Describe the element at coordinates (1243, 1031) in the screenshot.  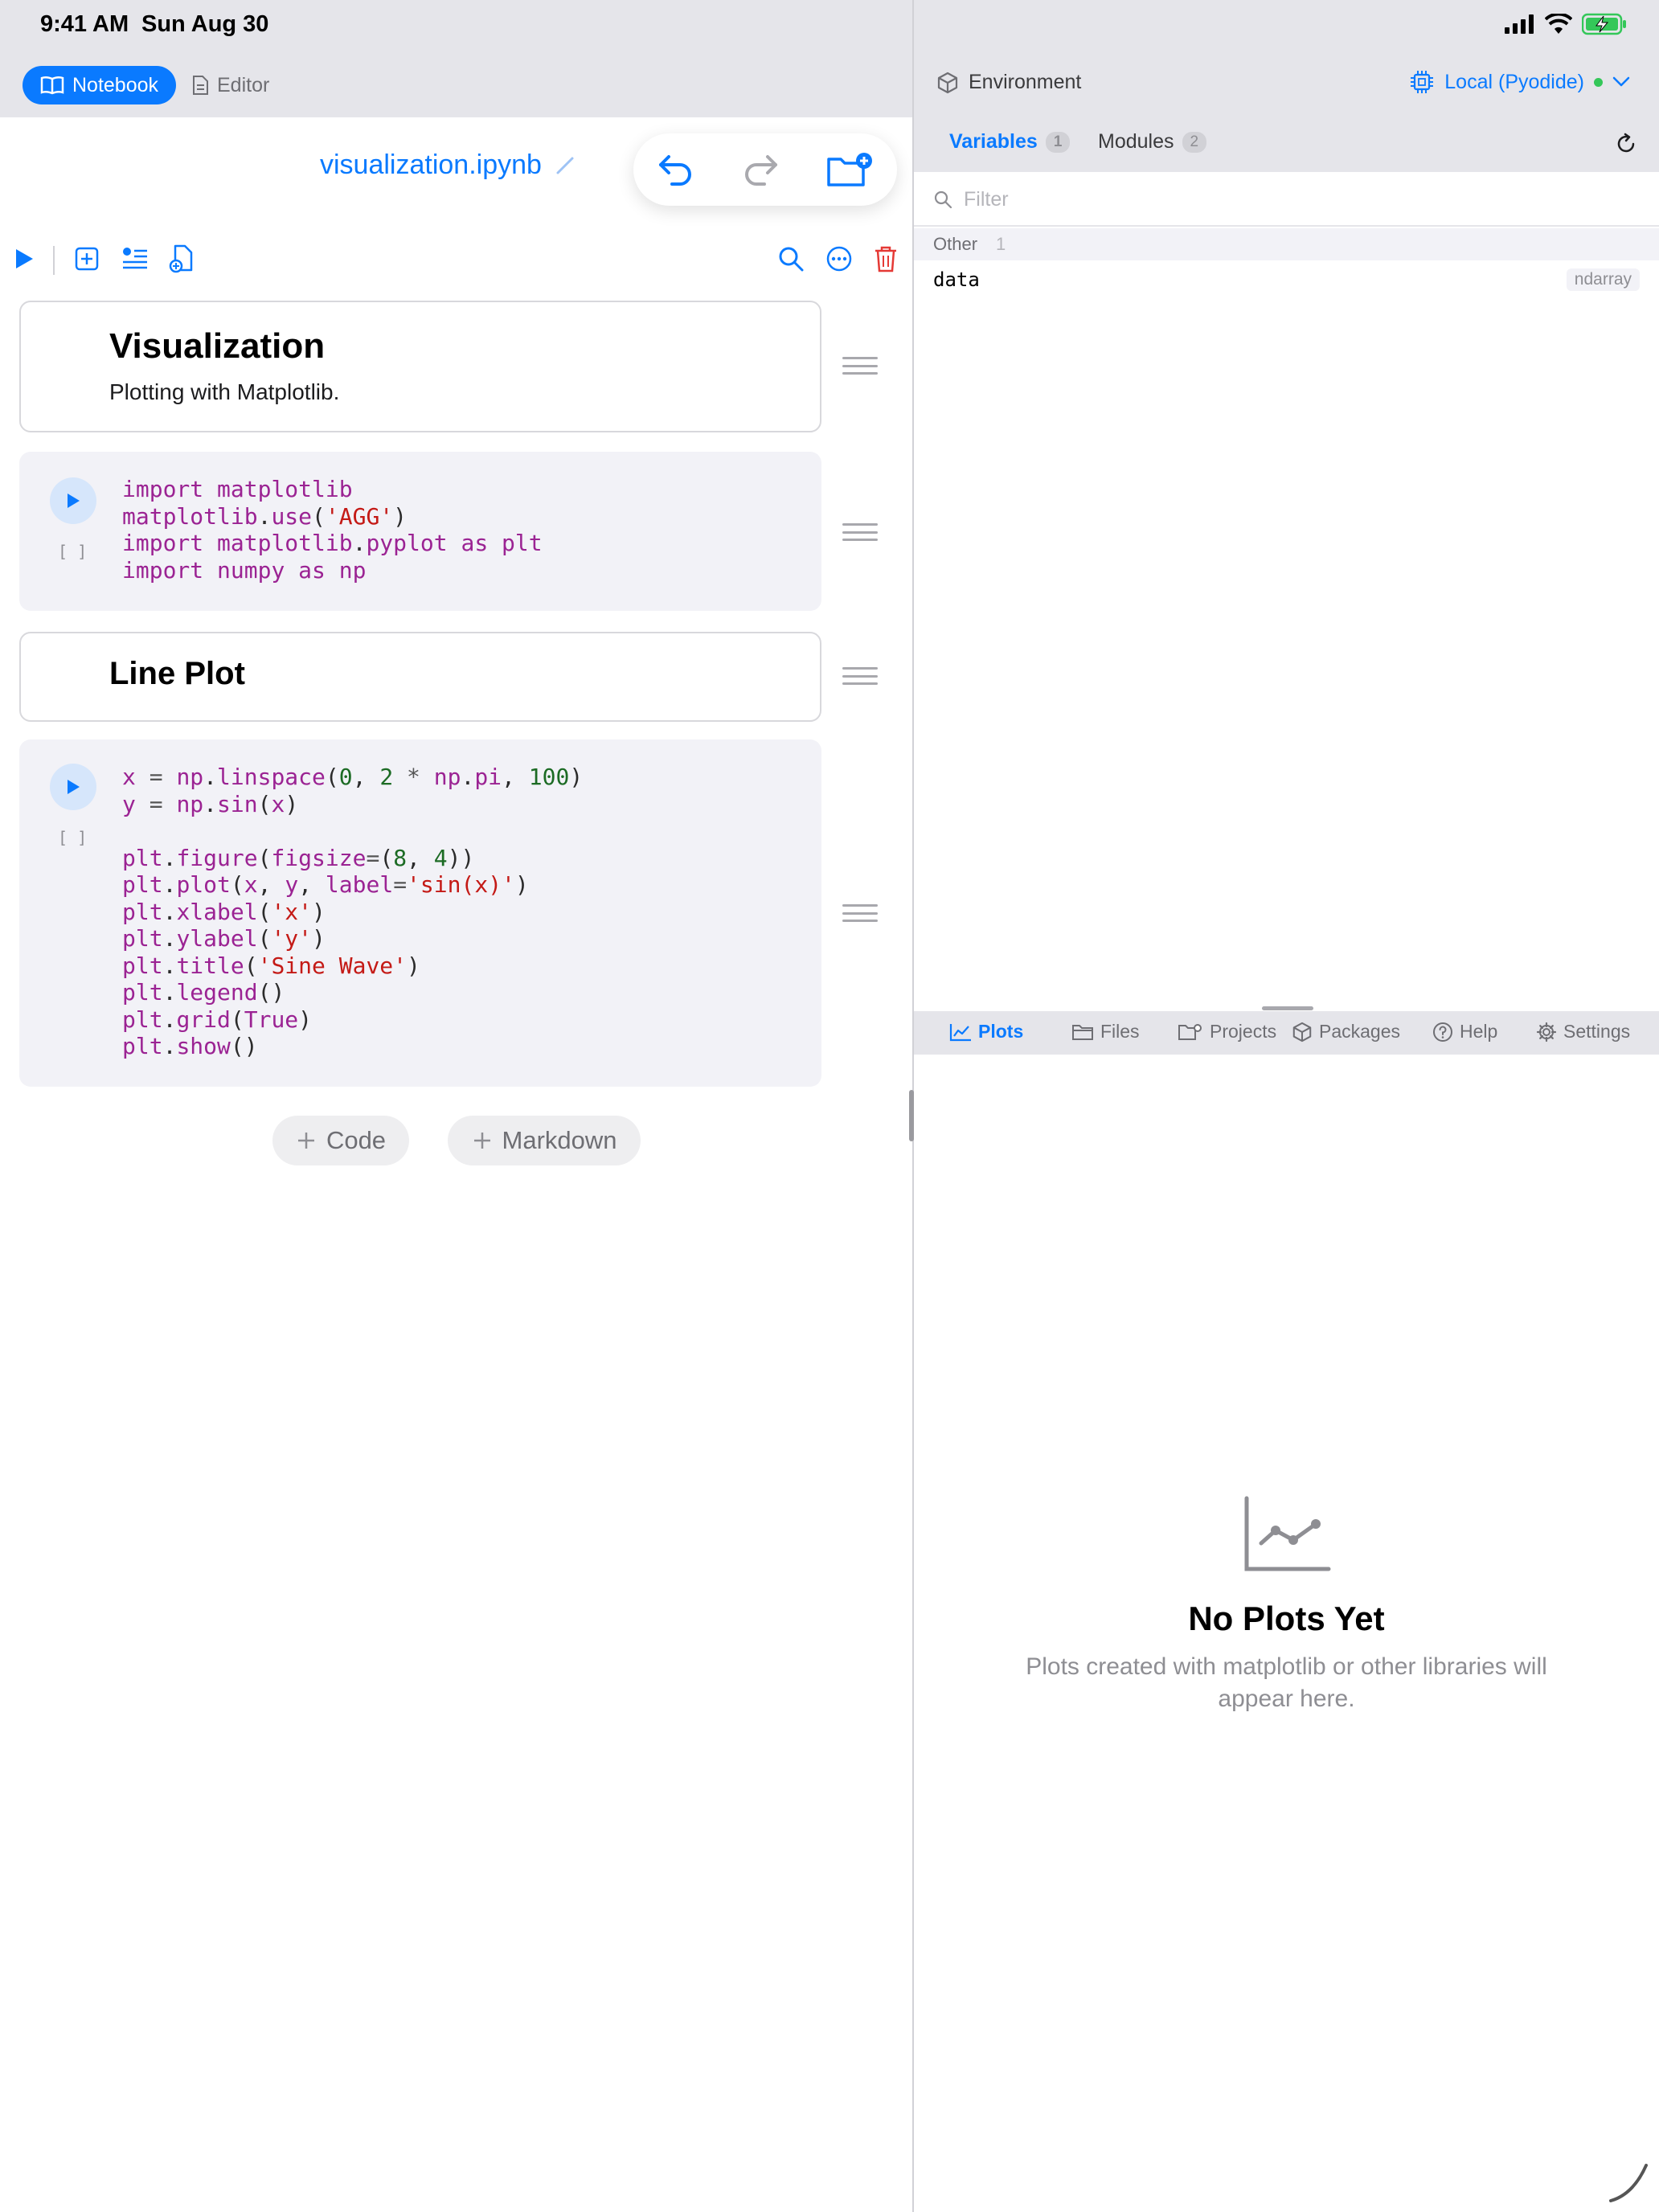
I see `tab-label: Projects` at that location.